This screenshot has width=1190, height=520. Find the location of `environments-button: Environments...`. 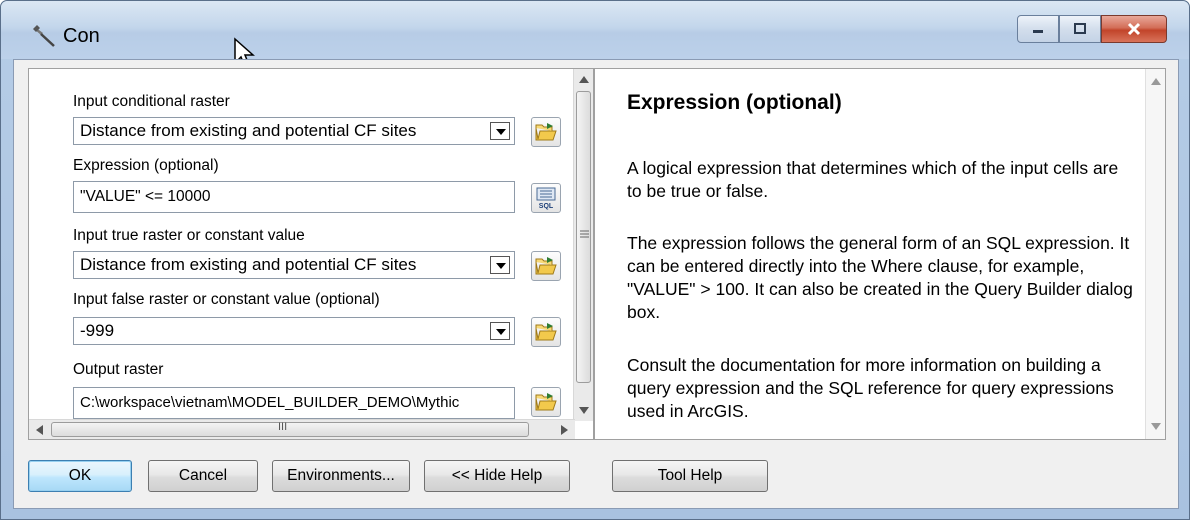

environments-button: Environments... is located at coordinates (341, 476).